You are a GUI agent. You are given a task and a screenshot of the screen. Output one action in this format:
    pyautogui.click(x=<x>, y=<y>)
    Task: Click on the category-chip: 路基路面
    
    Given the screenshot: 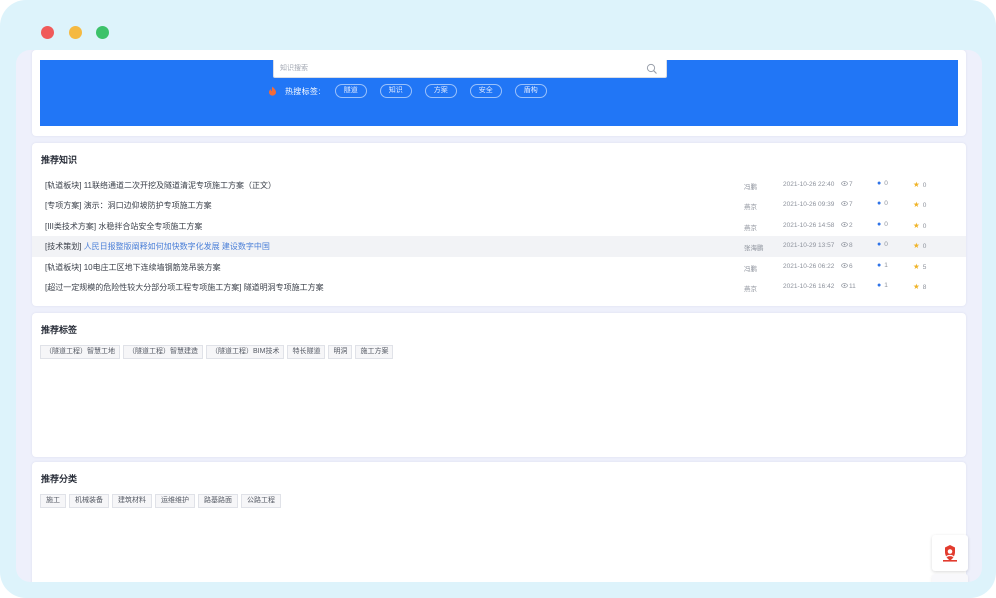 What is the action you would take?
    pyautogui.click(x=218, y=501)
    